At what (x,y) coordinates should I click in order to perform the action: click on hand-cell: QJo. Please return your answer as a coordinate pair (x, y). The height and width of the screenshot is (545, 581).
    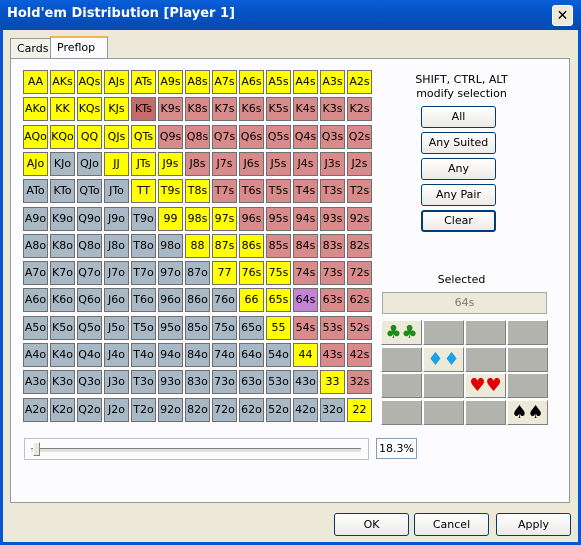
    Looking at the image, I should click on (89, 163).